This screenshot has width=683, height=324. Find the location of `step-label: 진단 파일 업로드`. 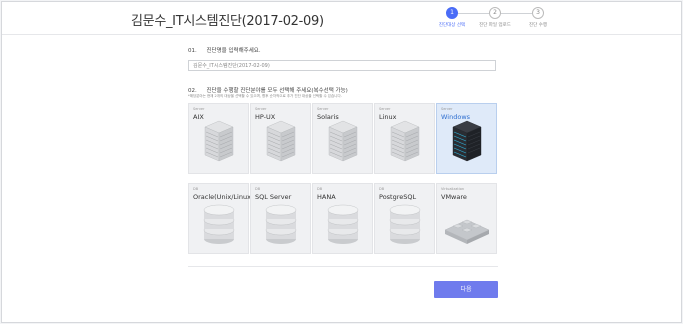

step-label: 진단 파일 업로드 is located at coordinates (495, 25).